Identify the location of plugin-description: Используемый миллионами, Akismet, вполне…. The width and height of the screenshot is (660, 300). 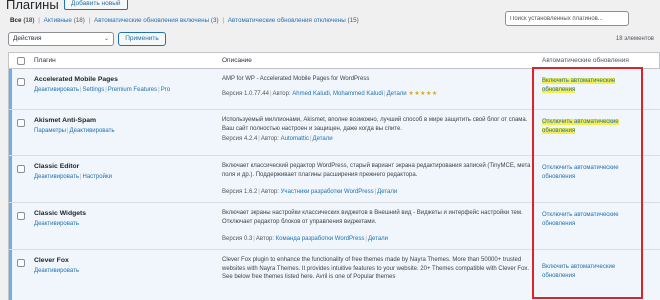
(375, 124).